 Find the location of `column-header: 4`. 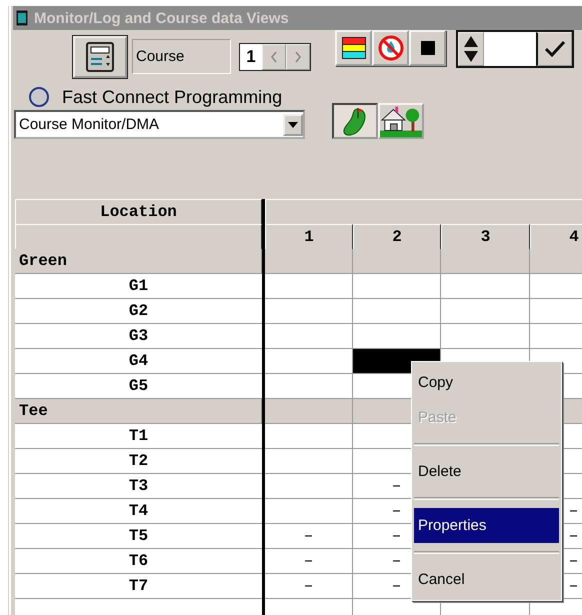

column-header: 4 is located at coordinates (556, 237).